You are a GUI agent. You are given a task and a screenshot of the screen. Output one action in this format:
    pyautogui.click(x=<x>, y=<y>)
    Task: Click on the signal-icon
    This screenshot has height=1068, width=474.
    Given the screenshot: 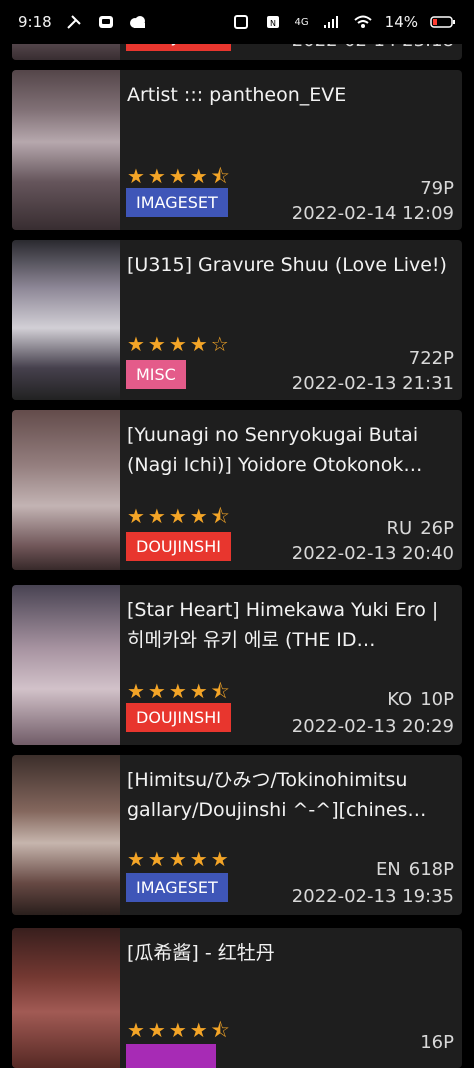 What is the action you would take?
    pyautogui.click(x=331, y=22)
    